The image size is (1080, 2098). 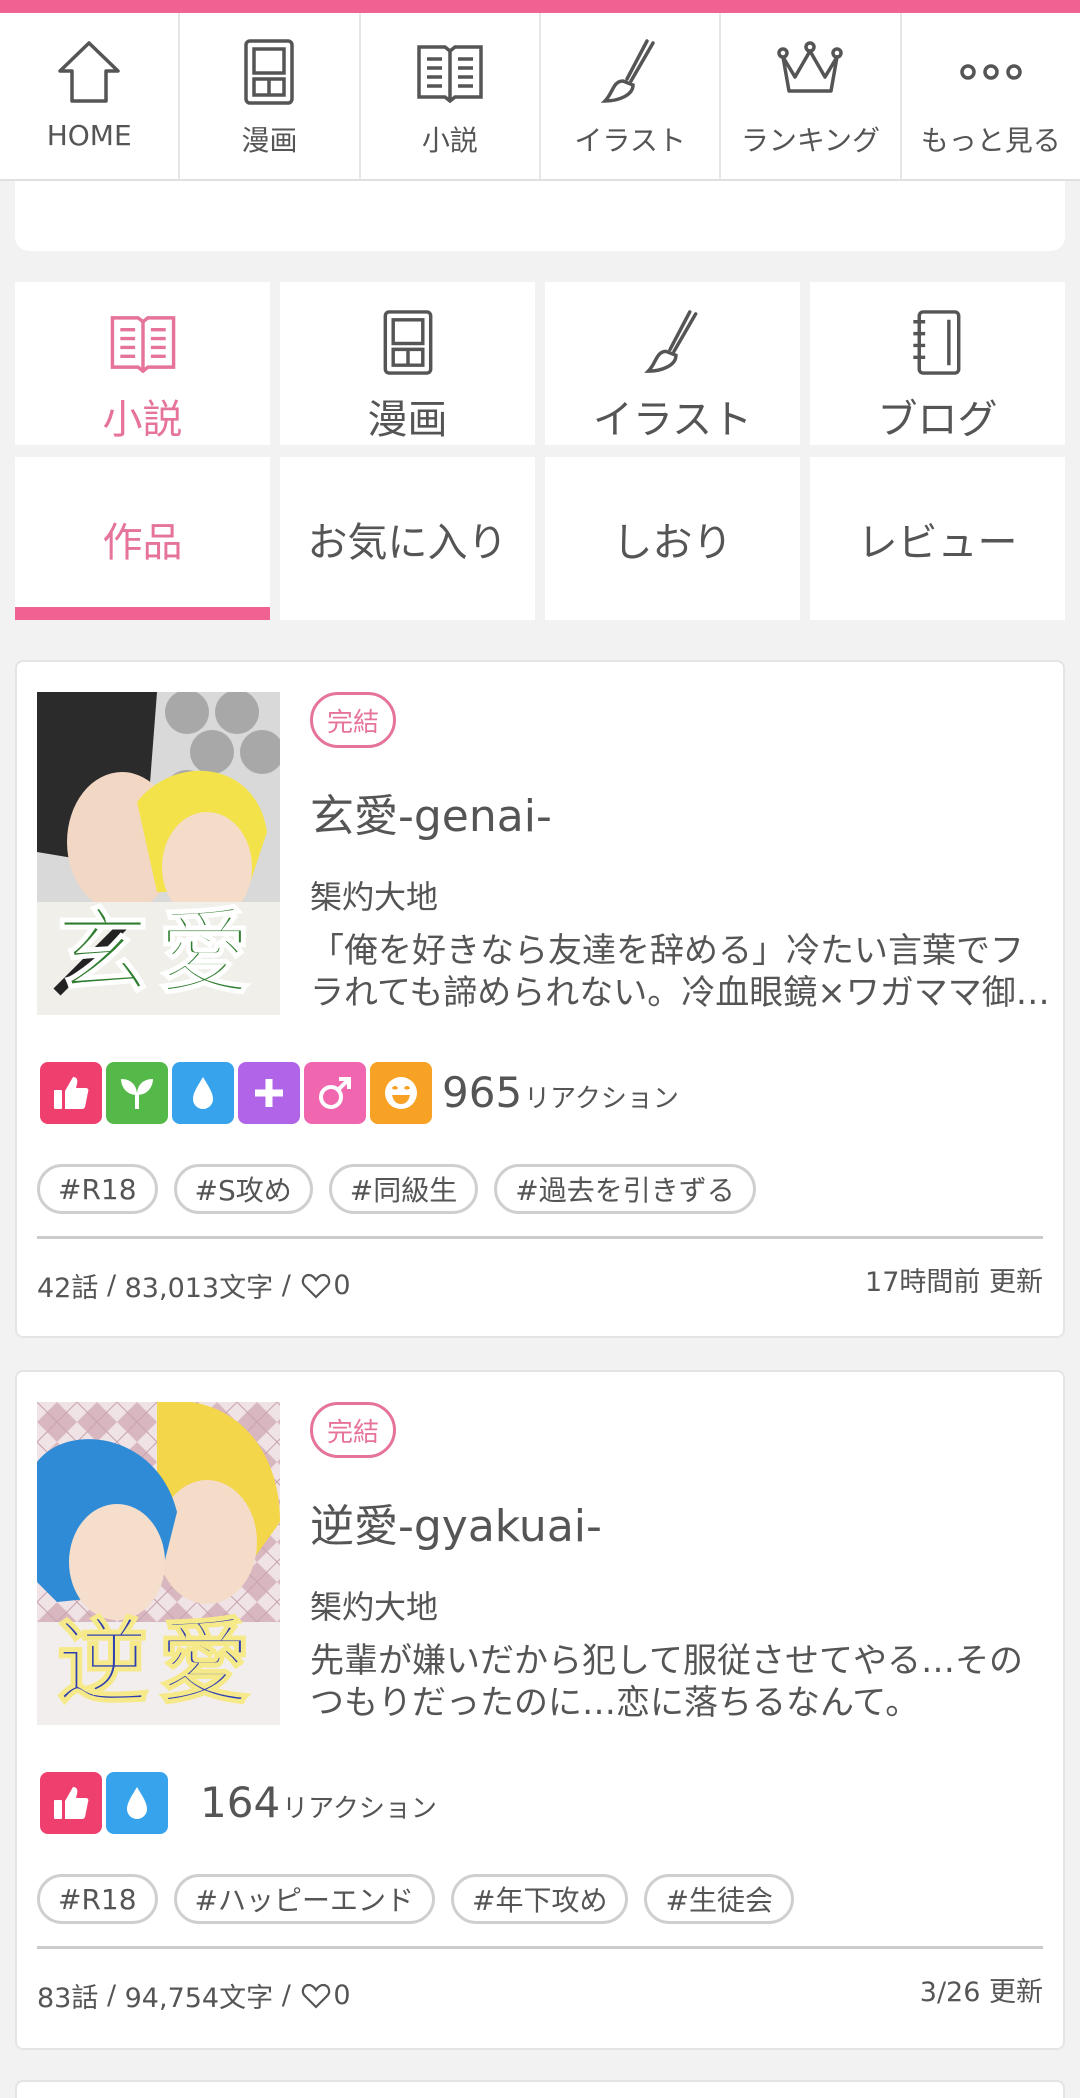 What do you see at coordinates (89, 135) in the screenshot?
I see `nav-home-label: HOME` at bounding box center [89, 135].